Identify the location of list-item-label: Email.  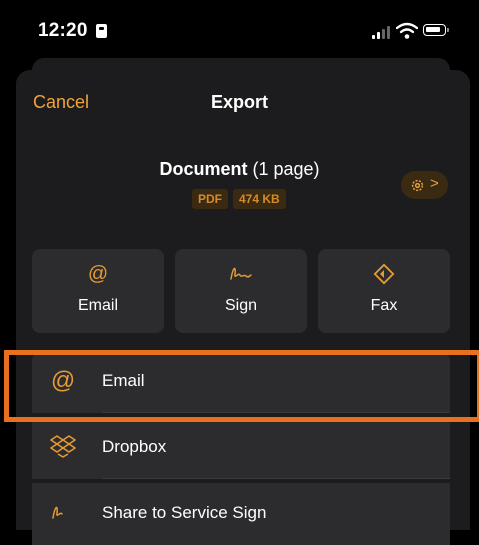
(123, 380).